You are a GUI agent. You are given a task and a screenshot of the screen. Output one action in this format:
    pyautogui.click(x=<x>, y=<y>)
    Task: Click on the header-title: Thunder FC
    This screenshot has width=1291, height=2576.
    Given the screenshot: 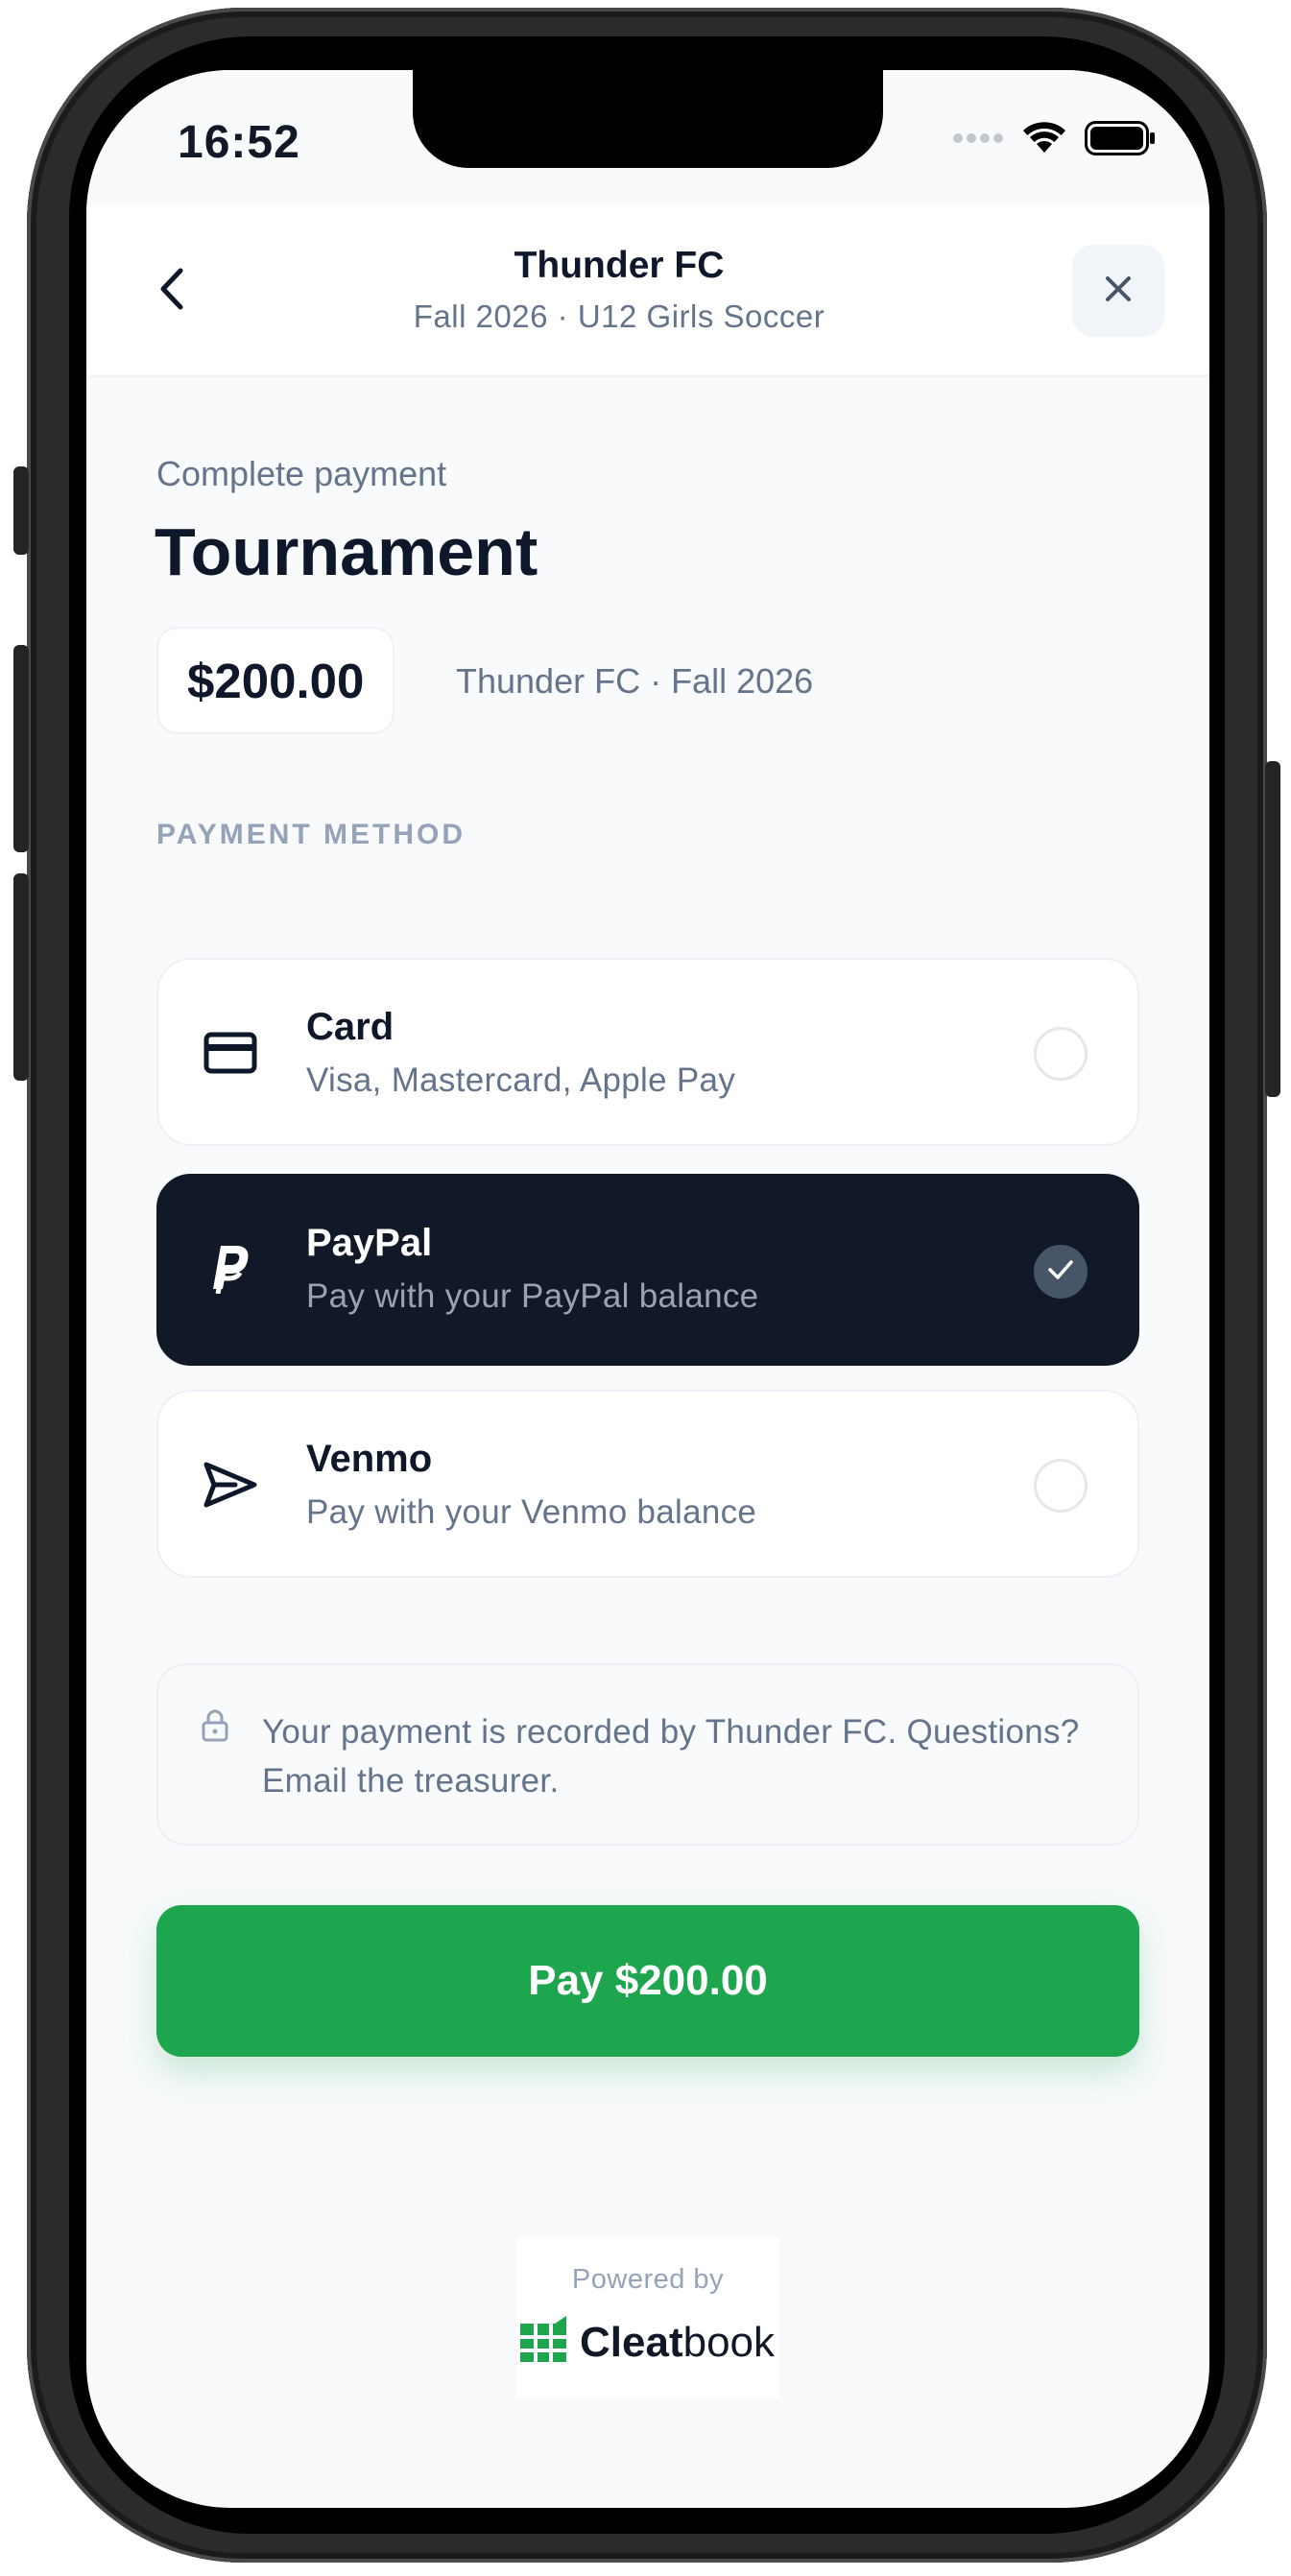 What is the action you would take?
    pyautogui.click(x=619, y=265)
    